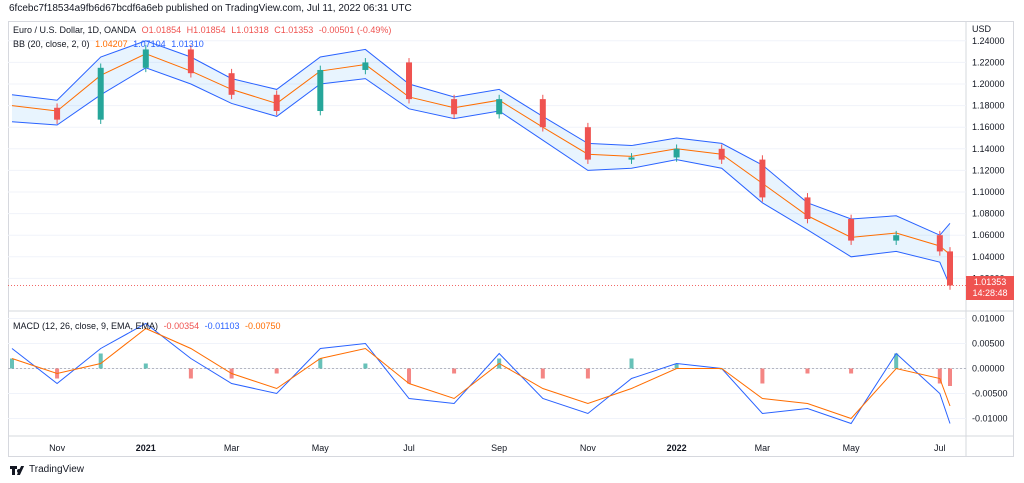 The height and width of the screenshot is (483, 1024). I want to click on footer-brand: TradingView, so click(57, 469).